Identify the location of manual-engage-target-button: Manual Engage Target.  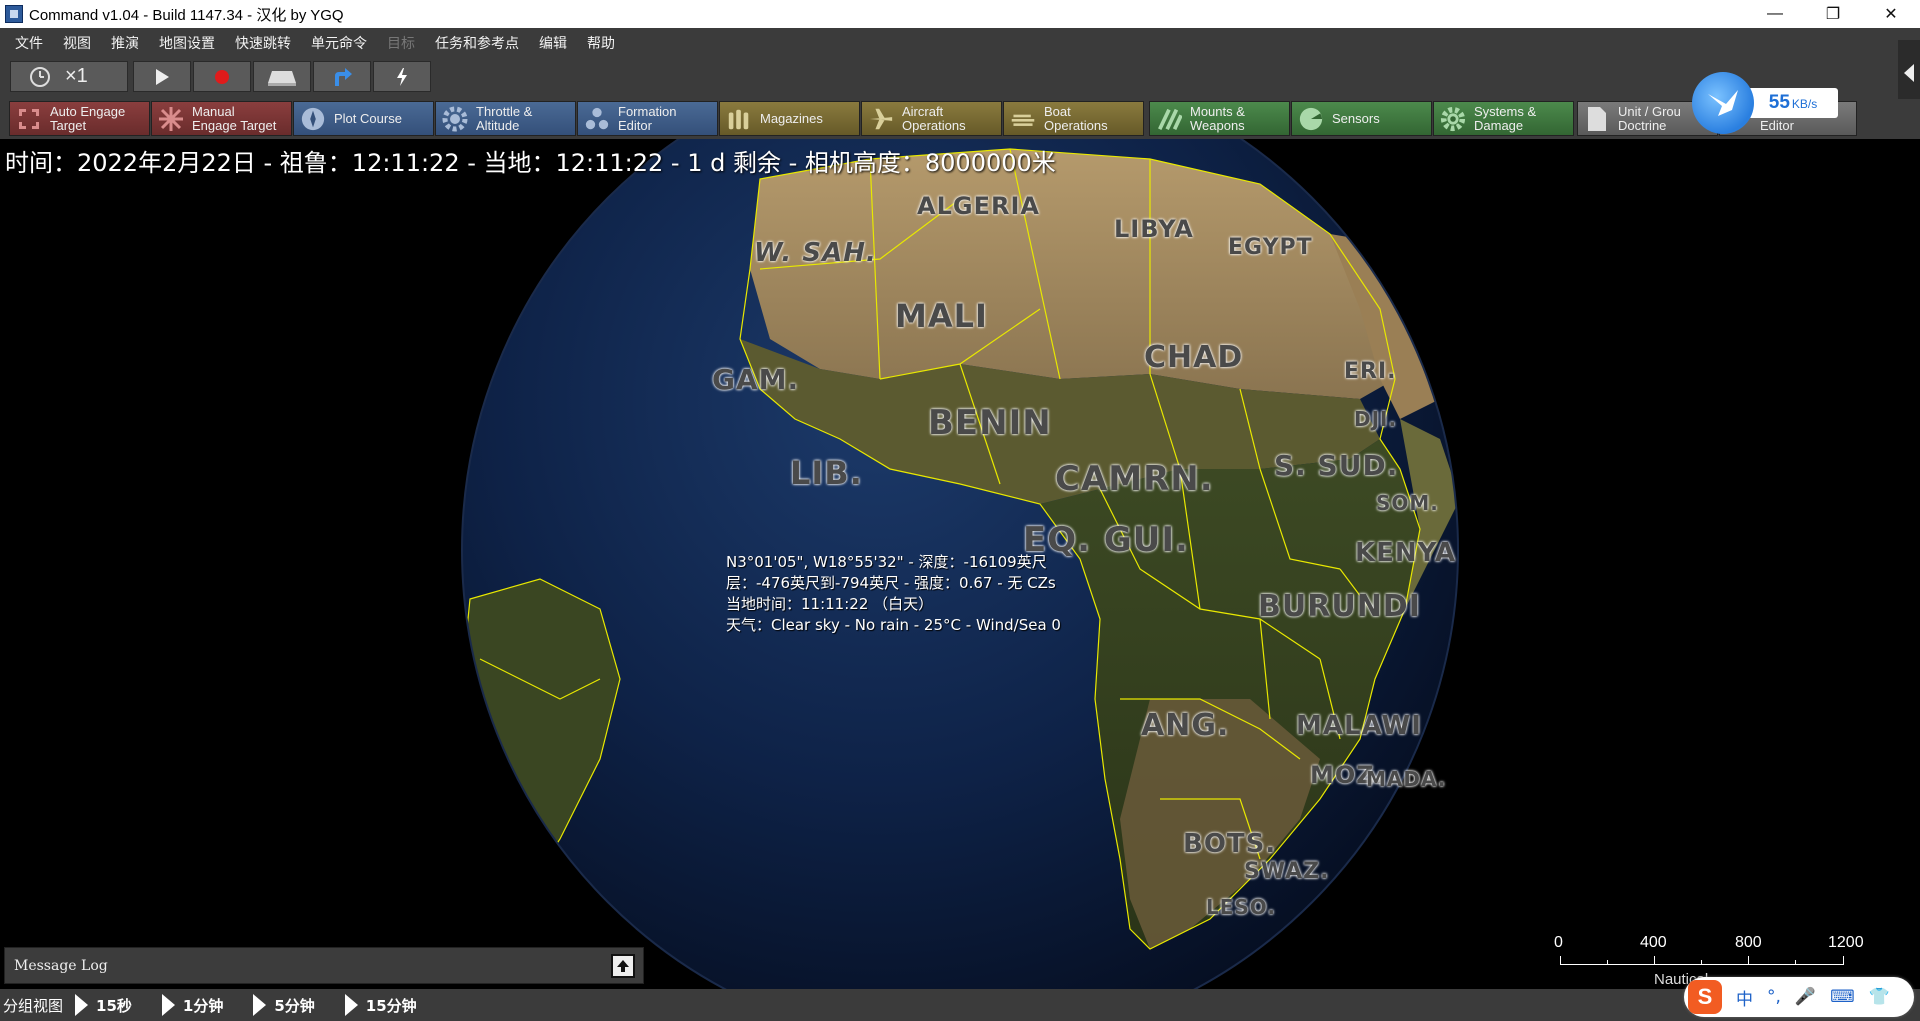
(221, 118).